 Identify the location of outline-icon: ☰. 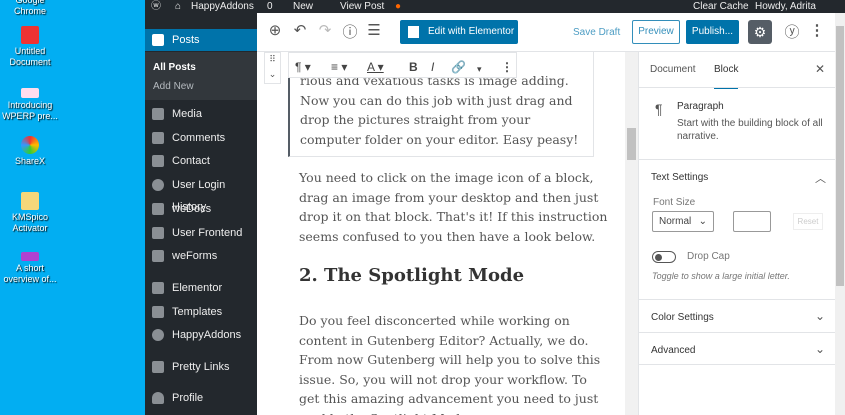
(374, 30).